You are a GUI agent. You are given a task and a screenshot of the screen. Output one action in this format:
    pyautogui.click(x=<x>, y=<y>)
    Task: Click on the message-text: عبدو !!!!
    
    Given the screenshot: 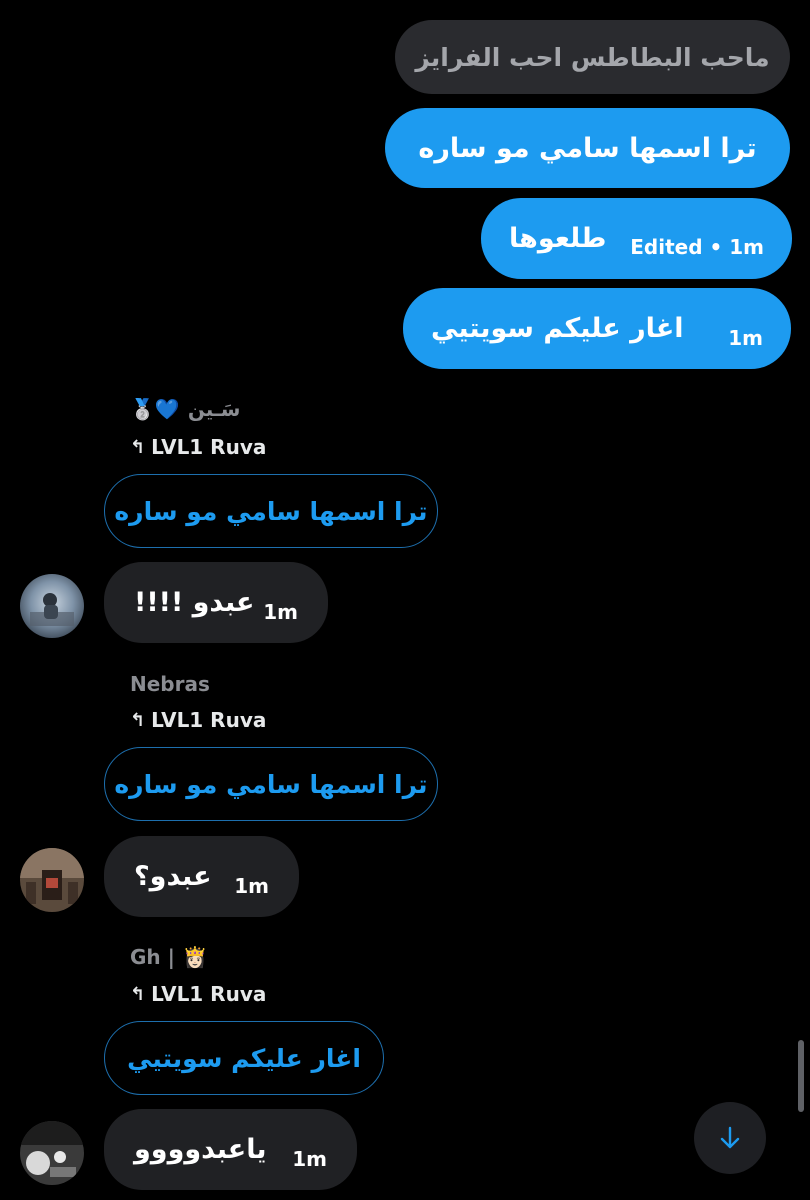 What is the action you would take?
    pyautogui.click(x=194, y=602)
    